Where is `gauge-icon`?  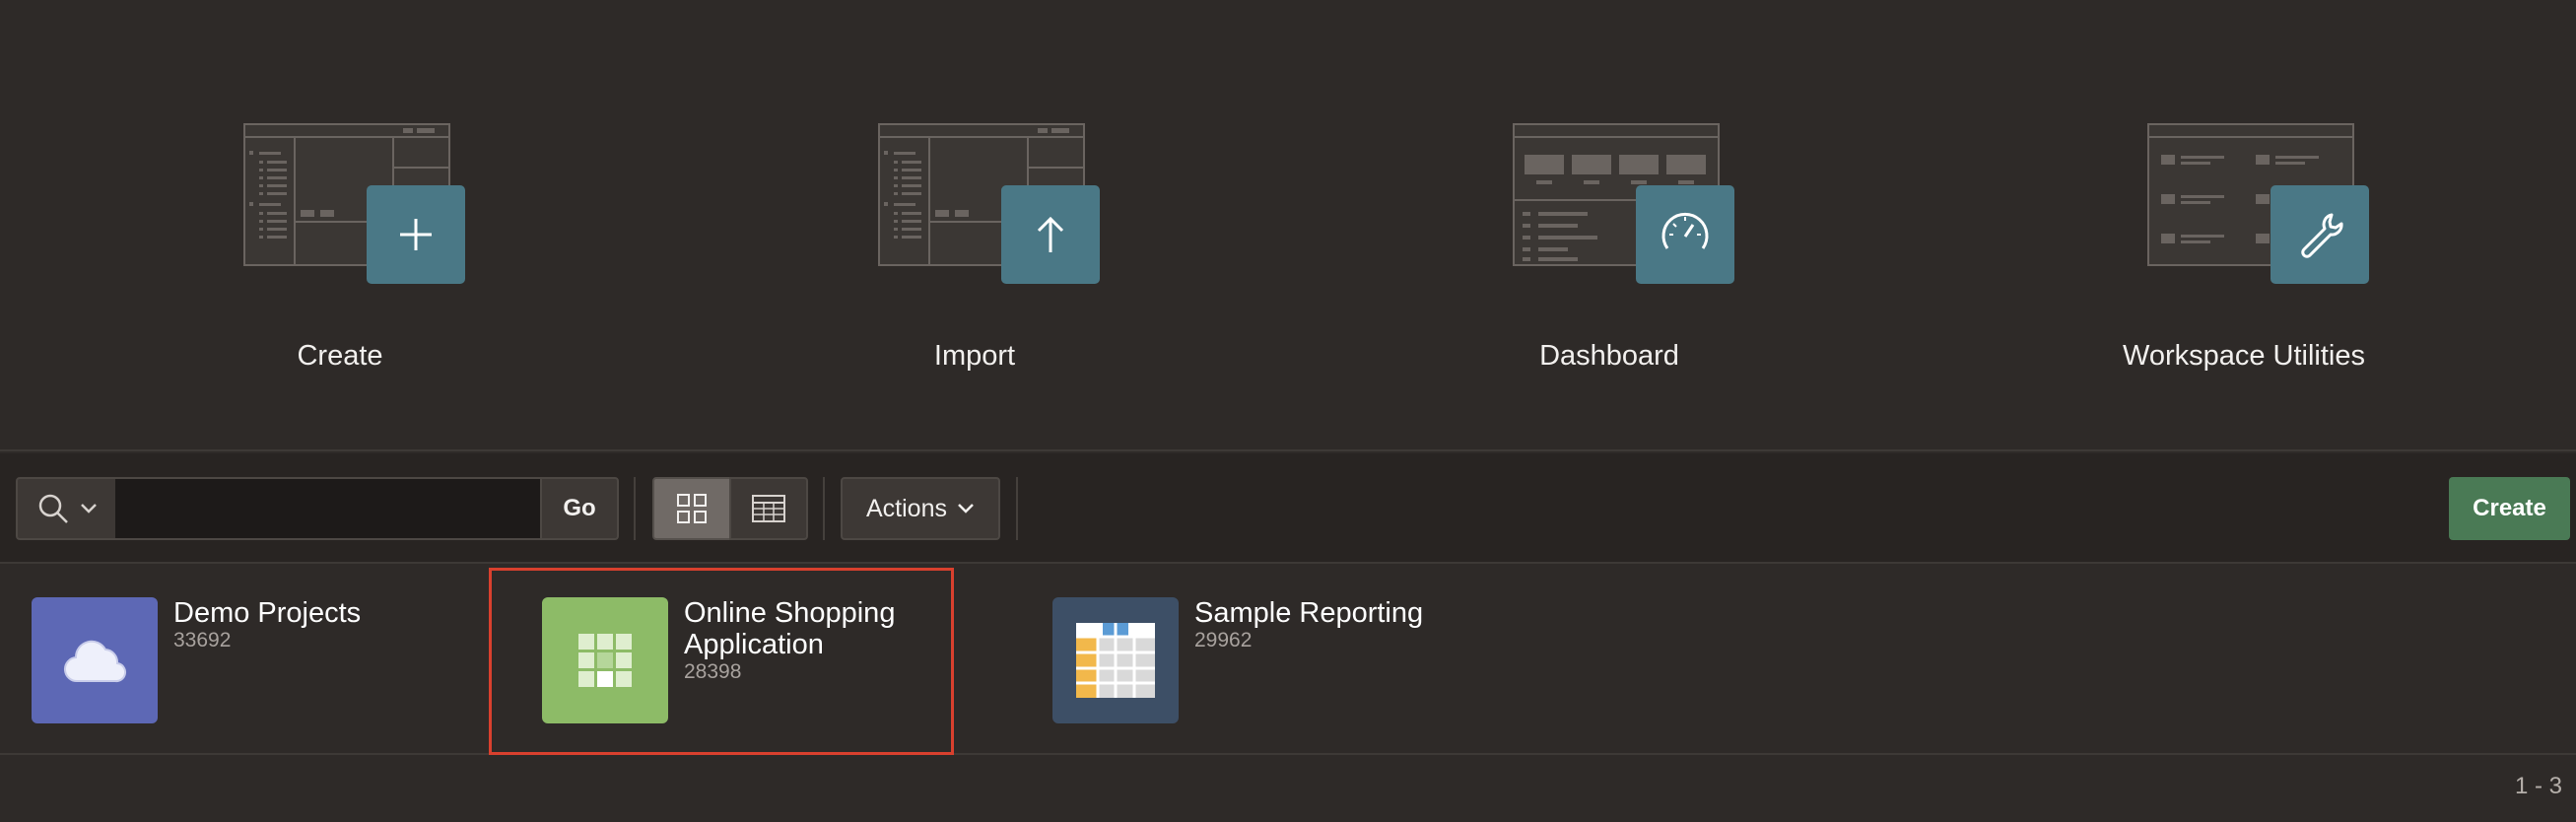
gauge-icon is located at coordinates (1685, 230).